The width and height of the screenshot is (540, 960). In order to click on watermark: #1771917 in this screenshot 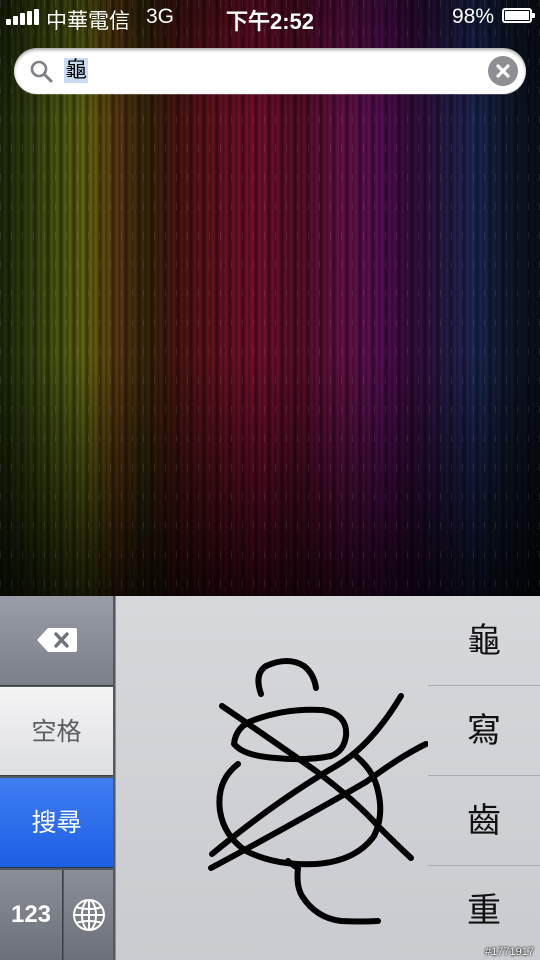, I will do `click(509, 952)`.